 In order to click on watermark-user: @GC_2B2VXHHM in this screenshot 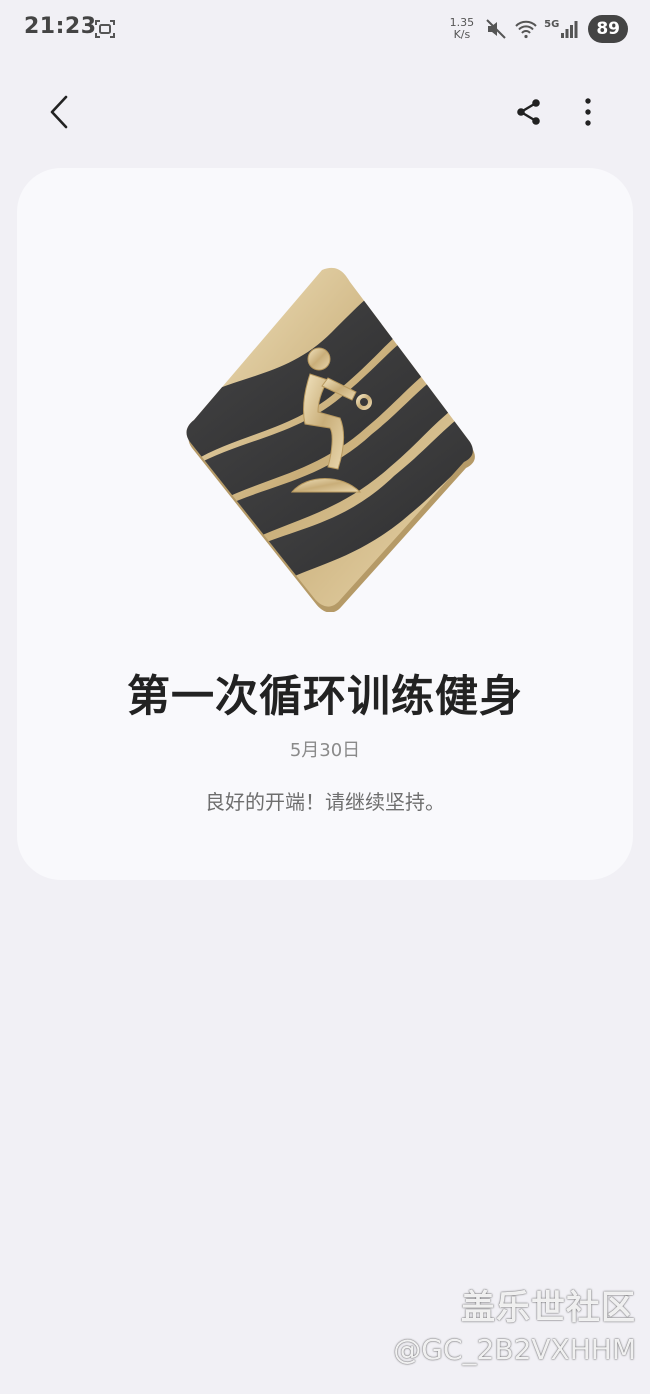, I will do `click(514, 1349)`.